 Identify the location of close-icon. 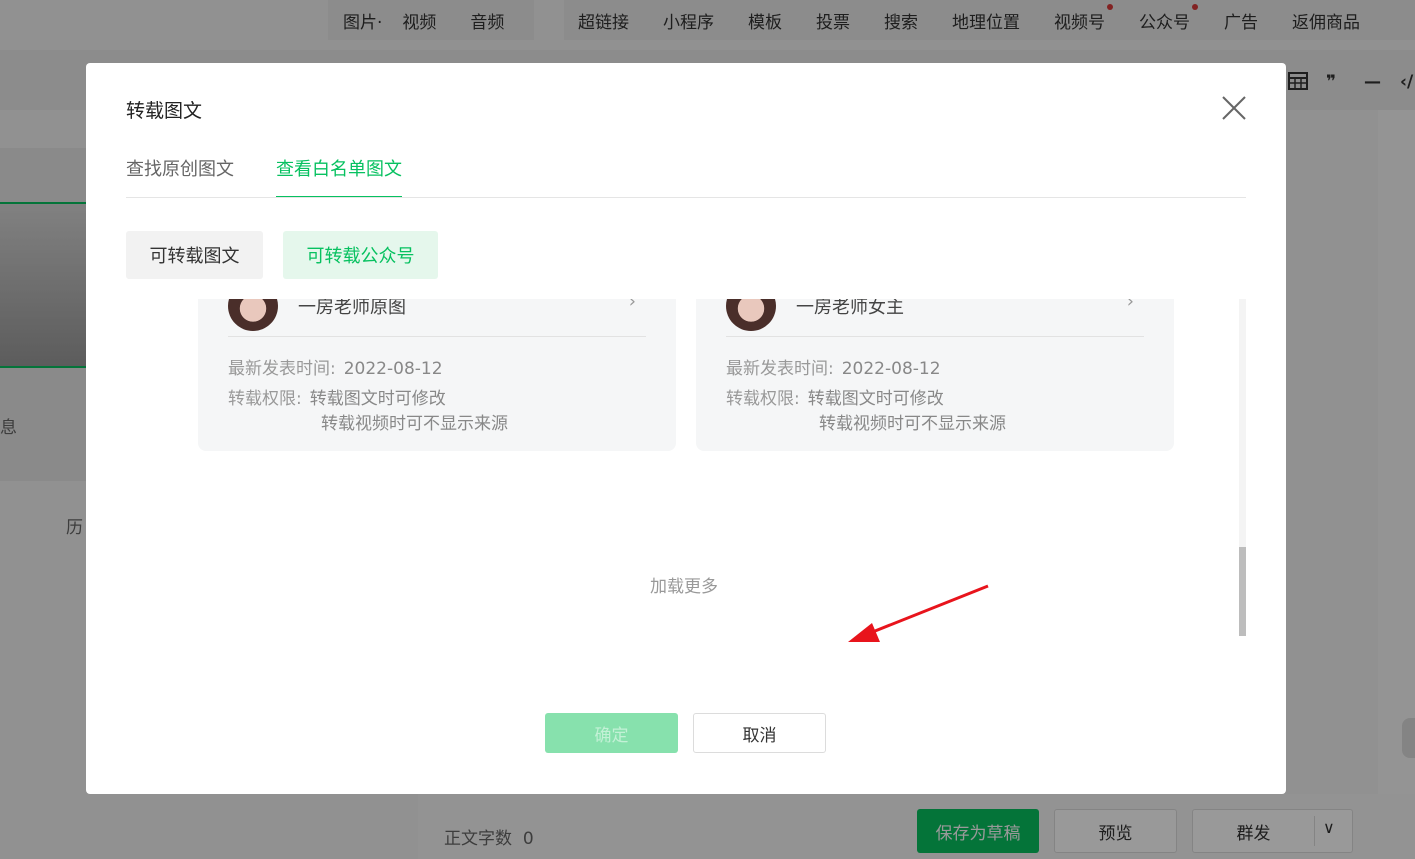
(1234, 108).